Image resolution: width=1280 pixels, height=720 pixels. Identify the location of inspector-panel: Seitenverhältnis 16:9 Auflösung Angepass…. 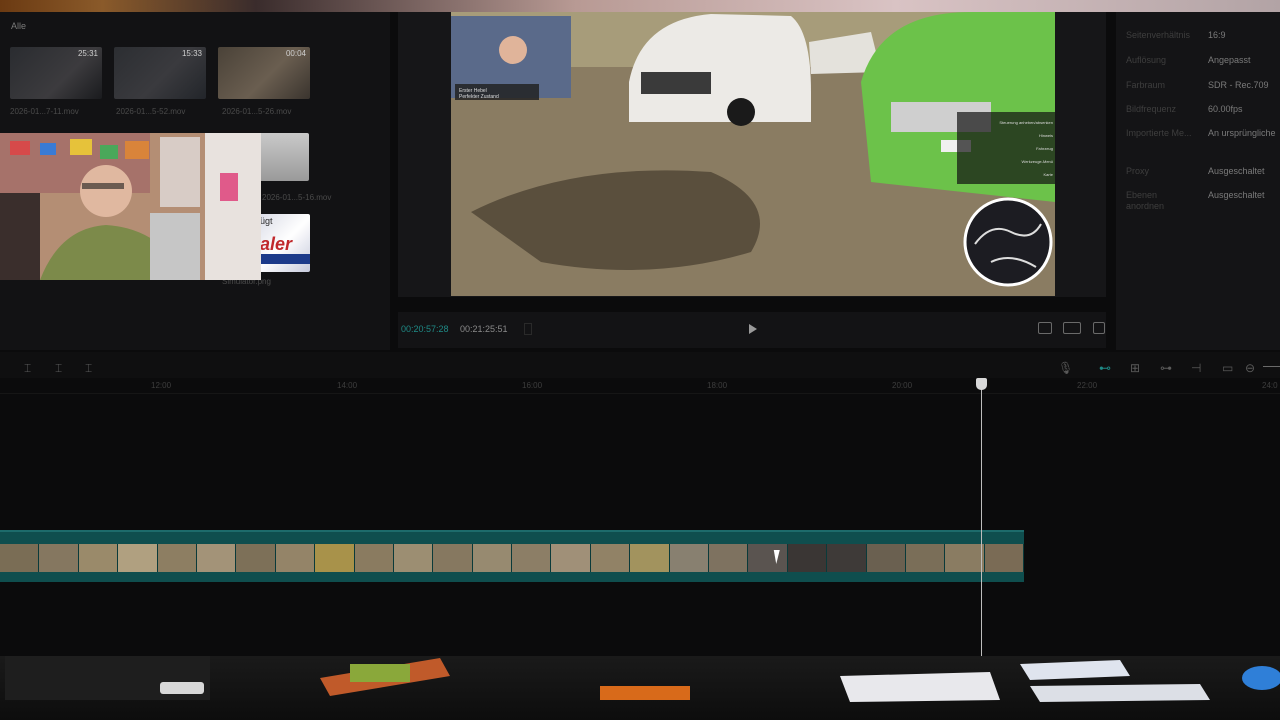
(1198, 181).